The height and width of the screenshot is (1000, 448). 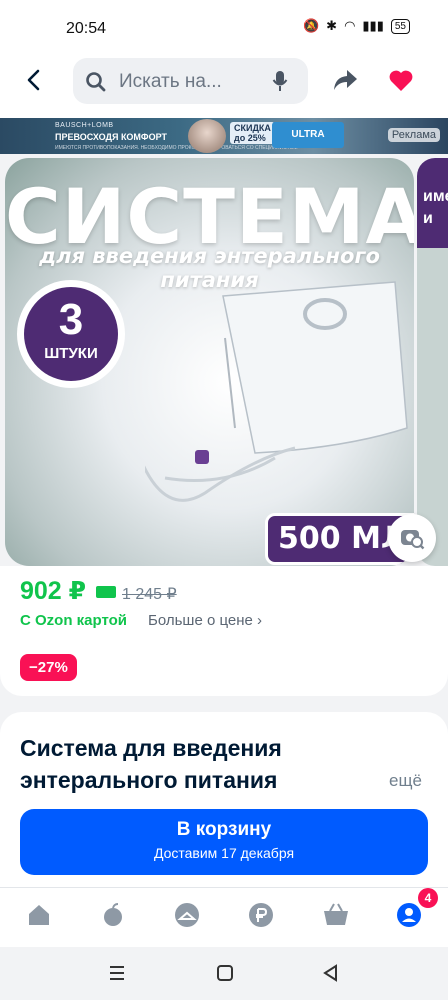 What do you see at coordinates (205, 620) in the screenshot?
I see `price-details-link: Больше о цене ›` at bounding box center [205, 620].